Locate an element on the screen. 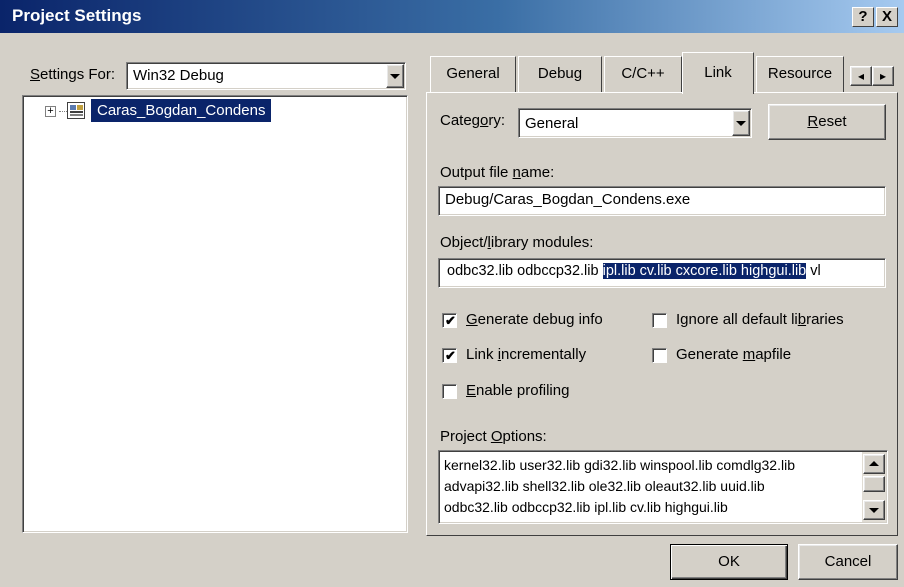 The image size is (904, 587). generate-mapfile-checkbox is located at coordinates (659, 355).